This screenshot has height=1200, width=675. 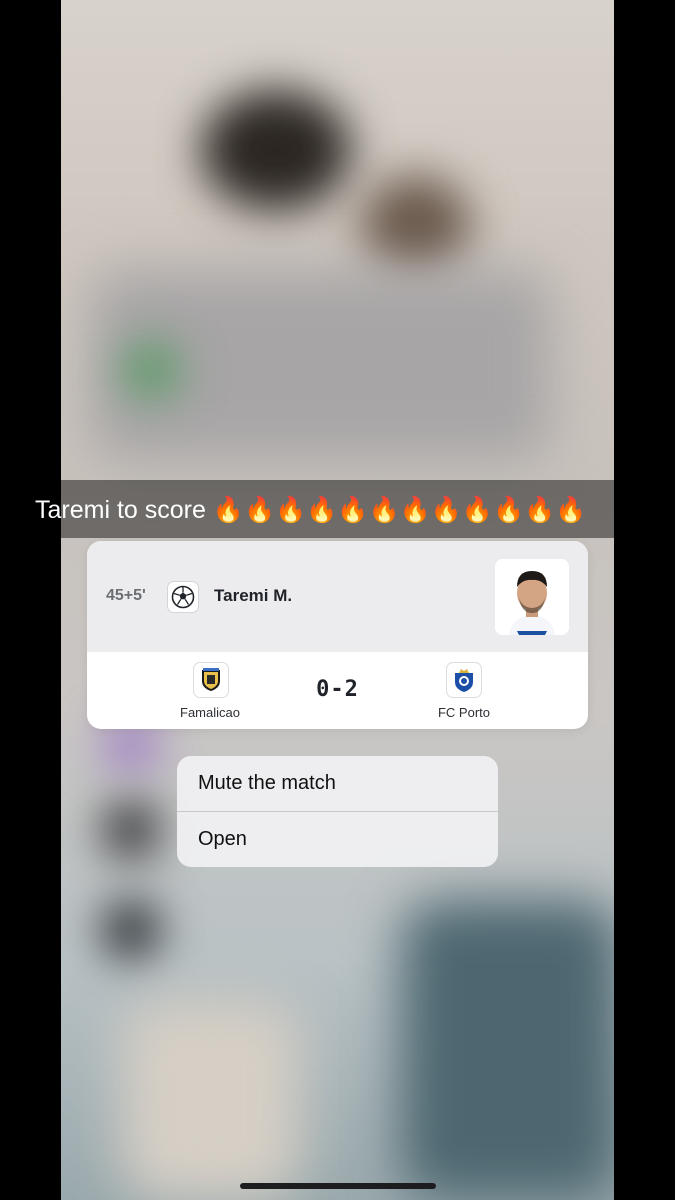 What do you see at coordinates (464, 680) in the screenshot?
I see `fc-porto-logo` at bounding box center [464, 680].